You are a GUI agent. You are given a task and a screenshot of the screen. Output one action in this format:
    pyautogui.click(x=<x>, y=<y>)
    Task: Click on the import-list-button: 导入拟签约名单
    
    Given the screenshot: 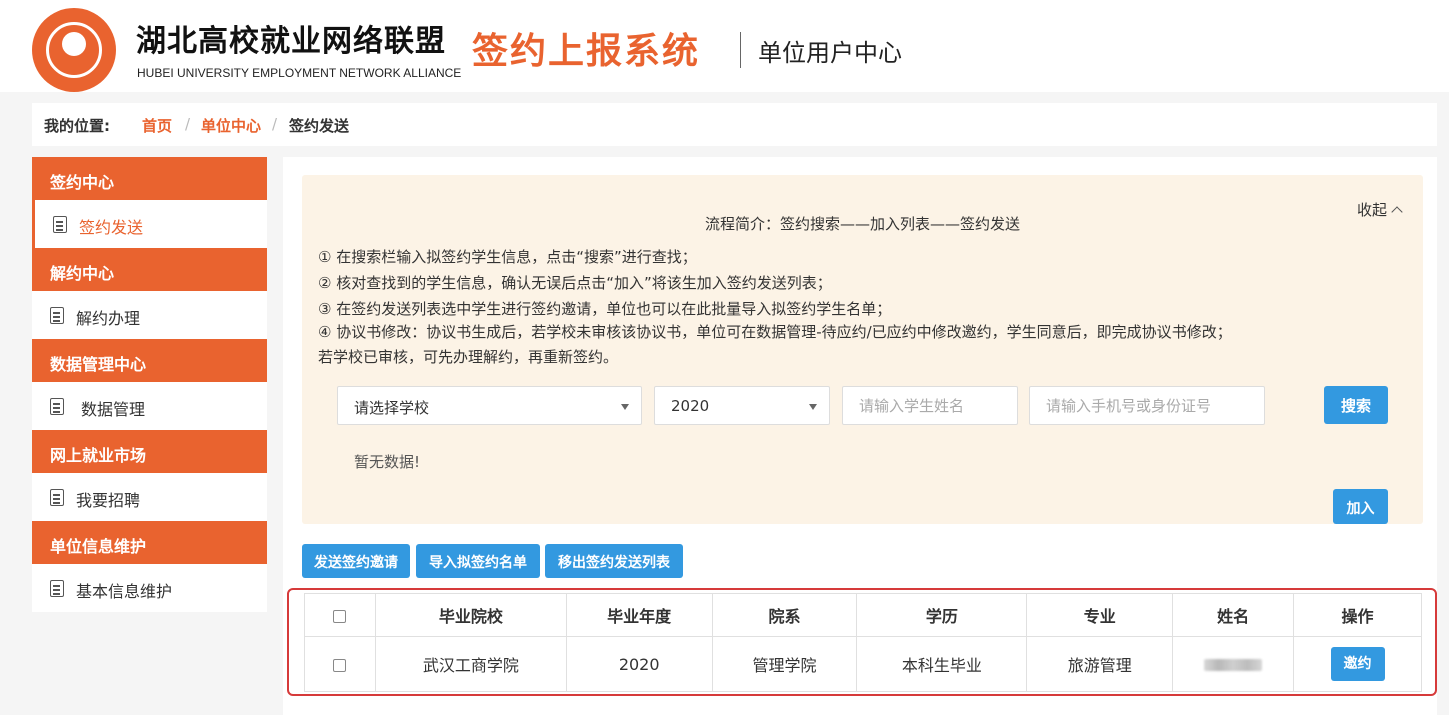 What is the action you would take?
    pyautogui.click(x=478, y=561)
    